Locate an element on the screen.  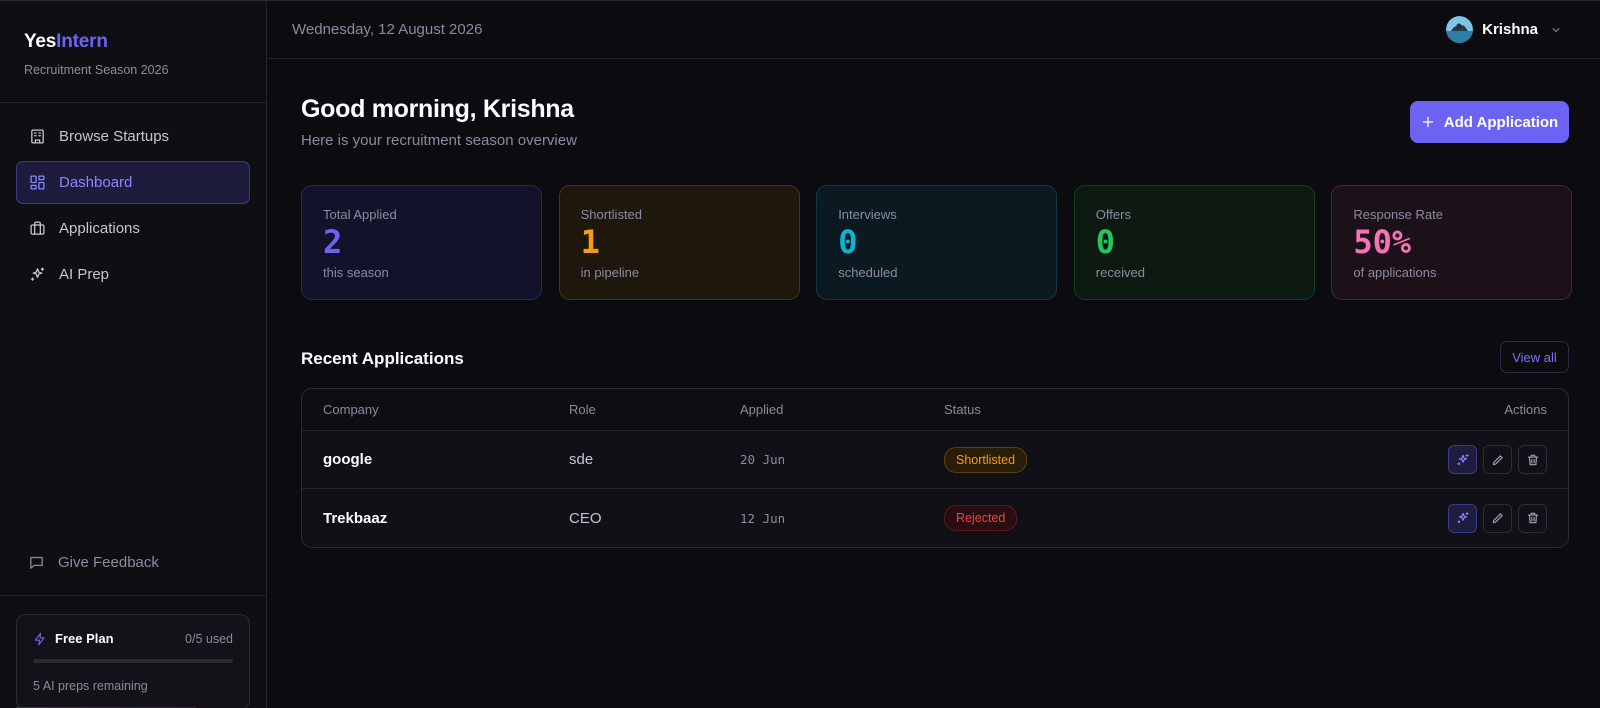
plus-icon is located at coordinates (1428, 122).